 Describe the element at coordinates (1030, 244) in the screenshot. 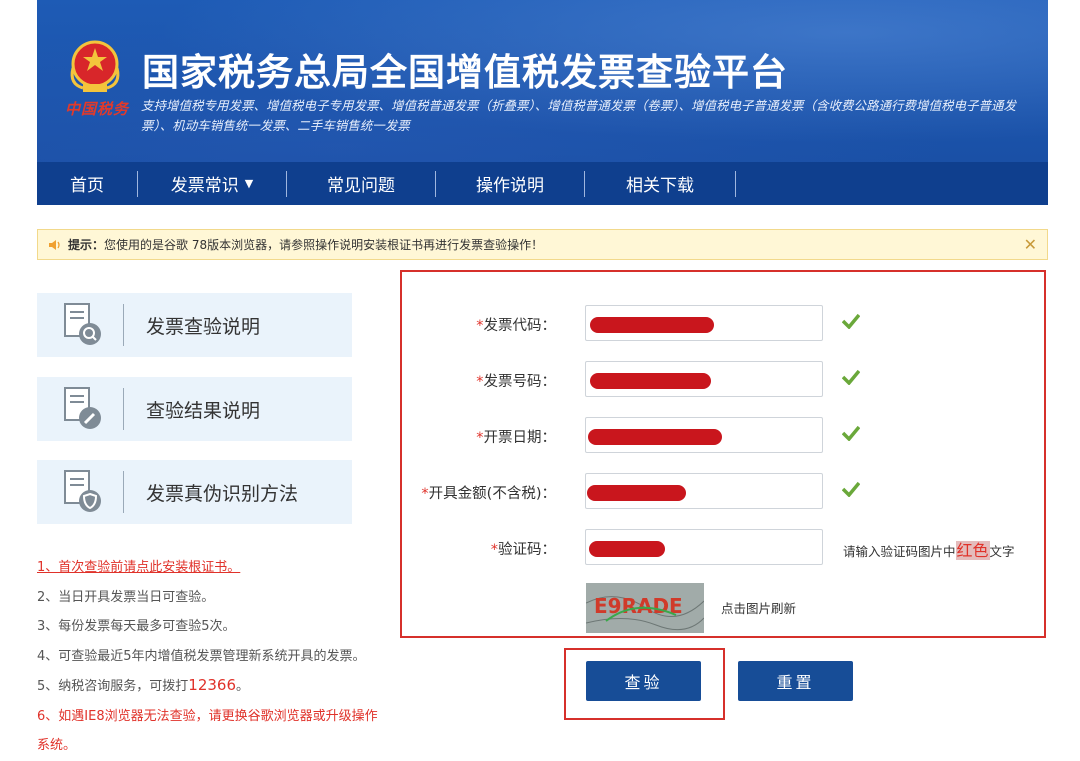

I see `close-icon: ✕` at that location.